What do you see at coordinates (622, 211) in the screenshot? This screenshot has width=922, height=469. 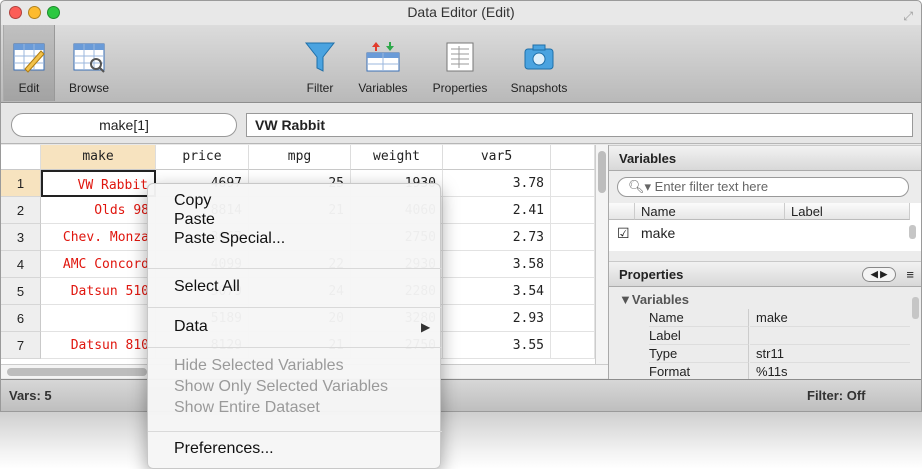 I see `check-column-header` at bounding box center [622, 211].